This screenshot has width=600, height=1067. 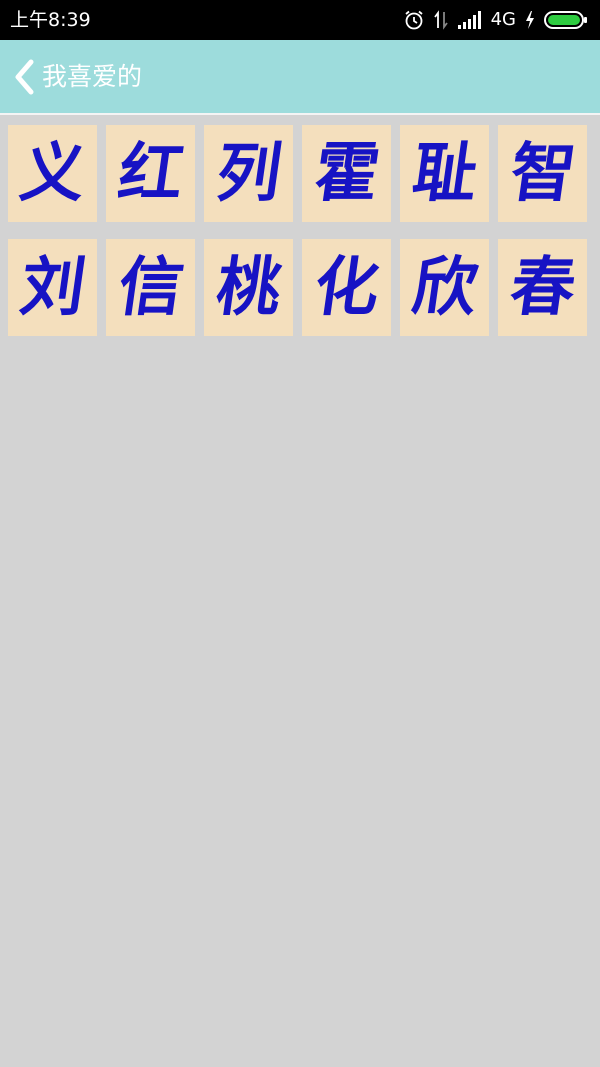 I want to click on character-glyph: 春, so click(x=542, y=287).